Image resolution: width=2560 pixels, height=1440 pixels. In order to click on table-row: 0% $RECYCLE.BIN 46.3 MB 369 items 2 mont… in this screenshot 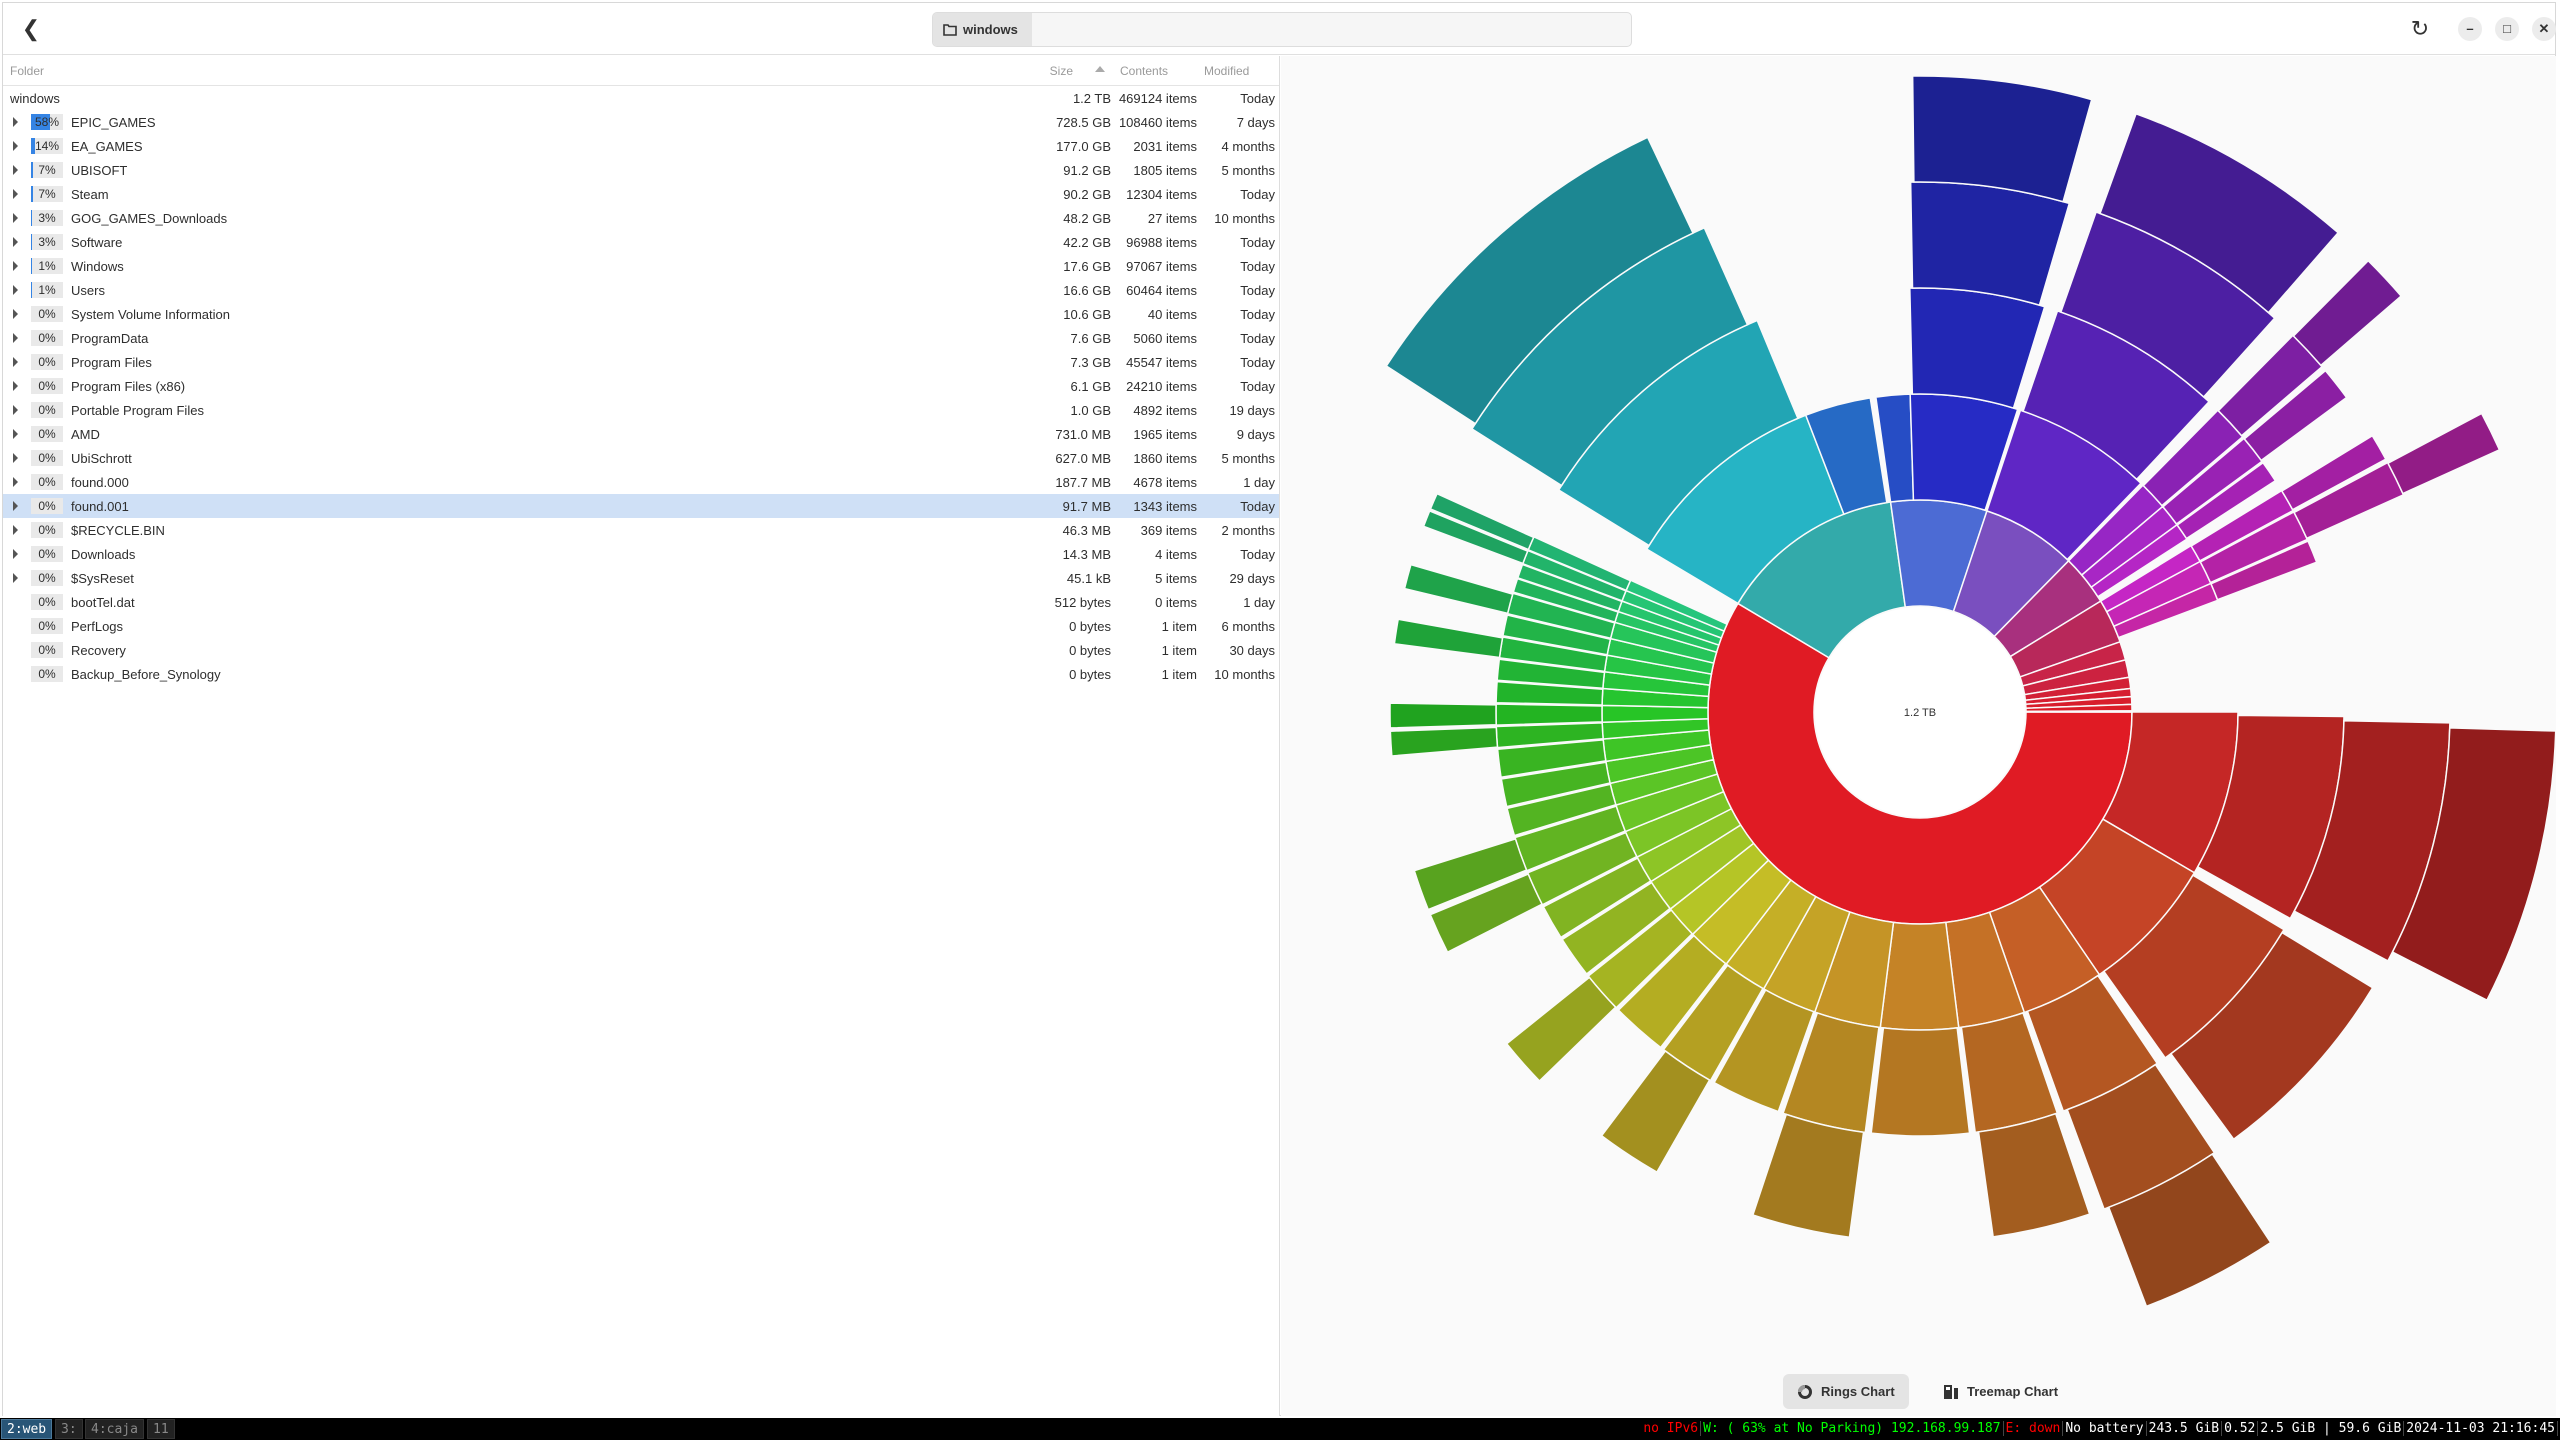, I will do `click(641, 530)`.